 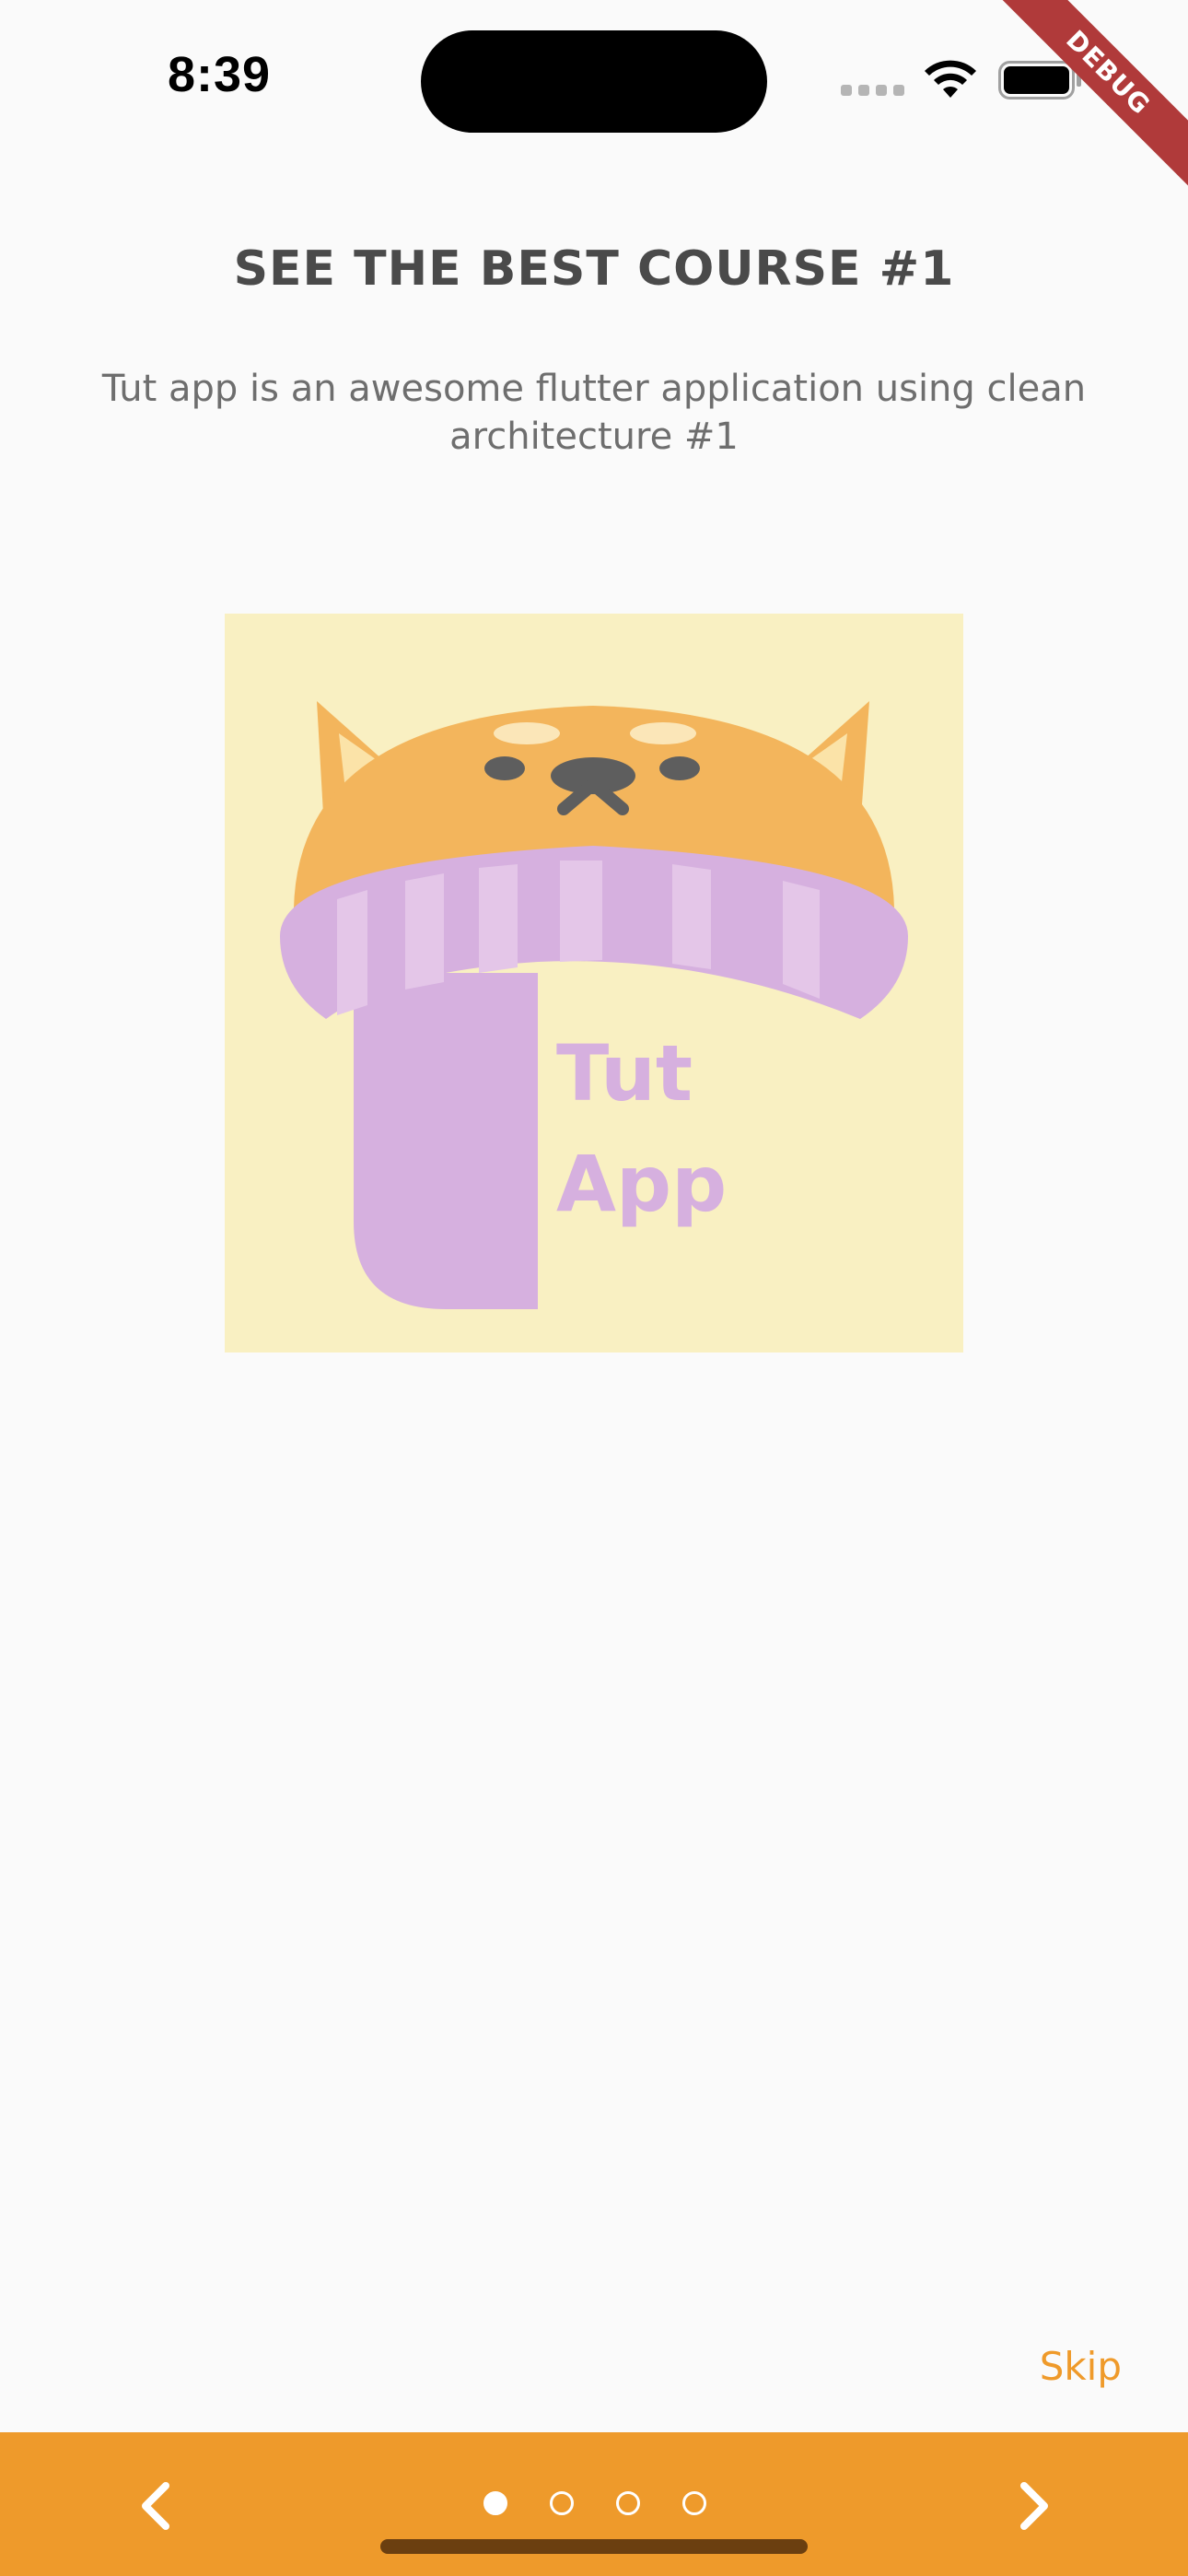 I want to click on home-indicator, so click(x=594, y=2546).